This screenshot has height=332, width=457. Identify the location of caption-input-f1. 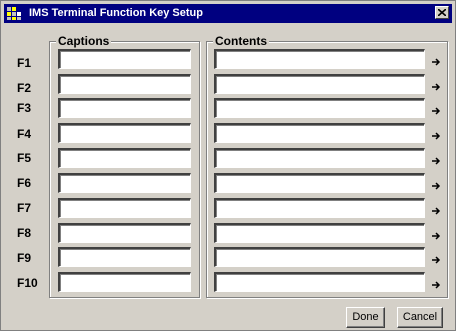
(124, 59).